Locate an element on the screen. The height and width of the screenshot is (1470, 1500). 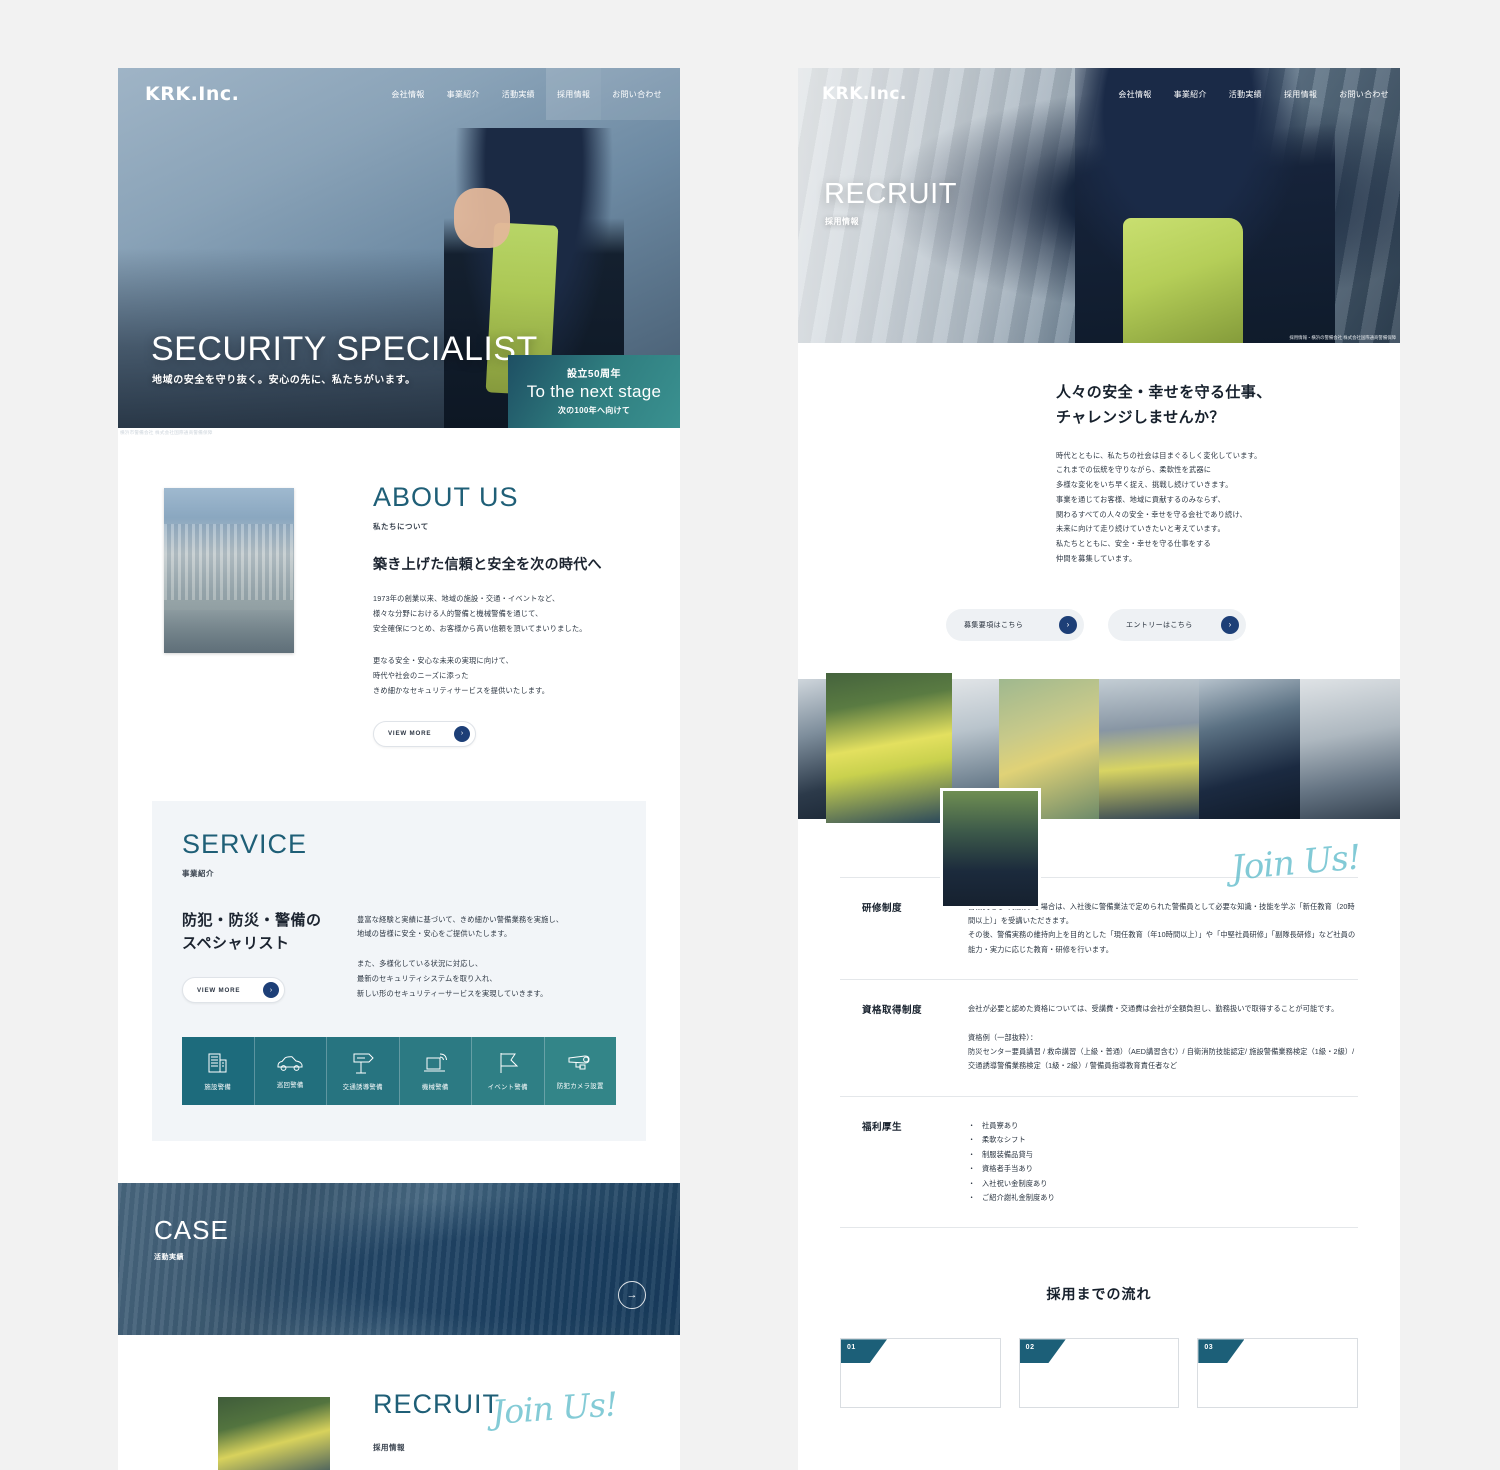
service-tiles: 施設警備 巡回警備 交通誘導警備 機械警備 イベント警備 防犯カメラ設置 is located at coordinates (399, 1071).